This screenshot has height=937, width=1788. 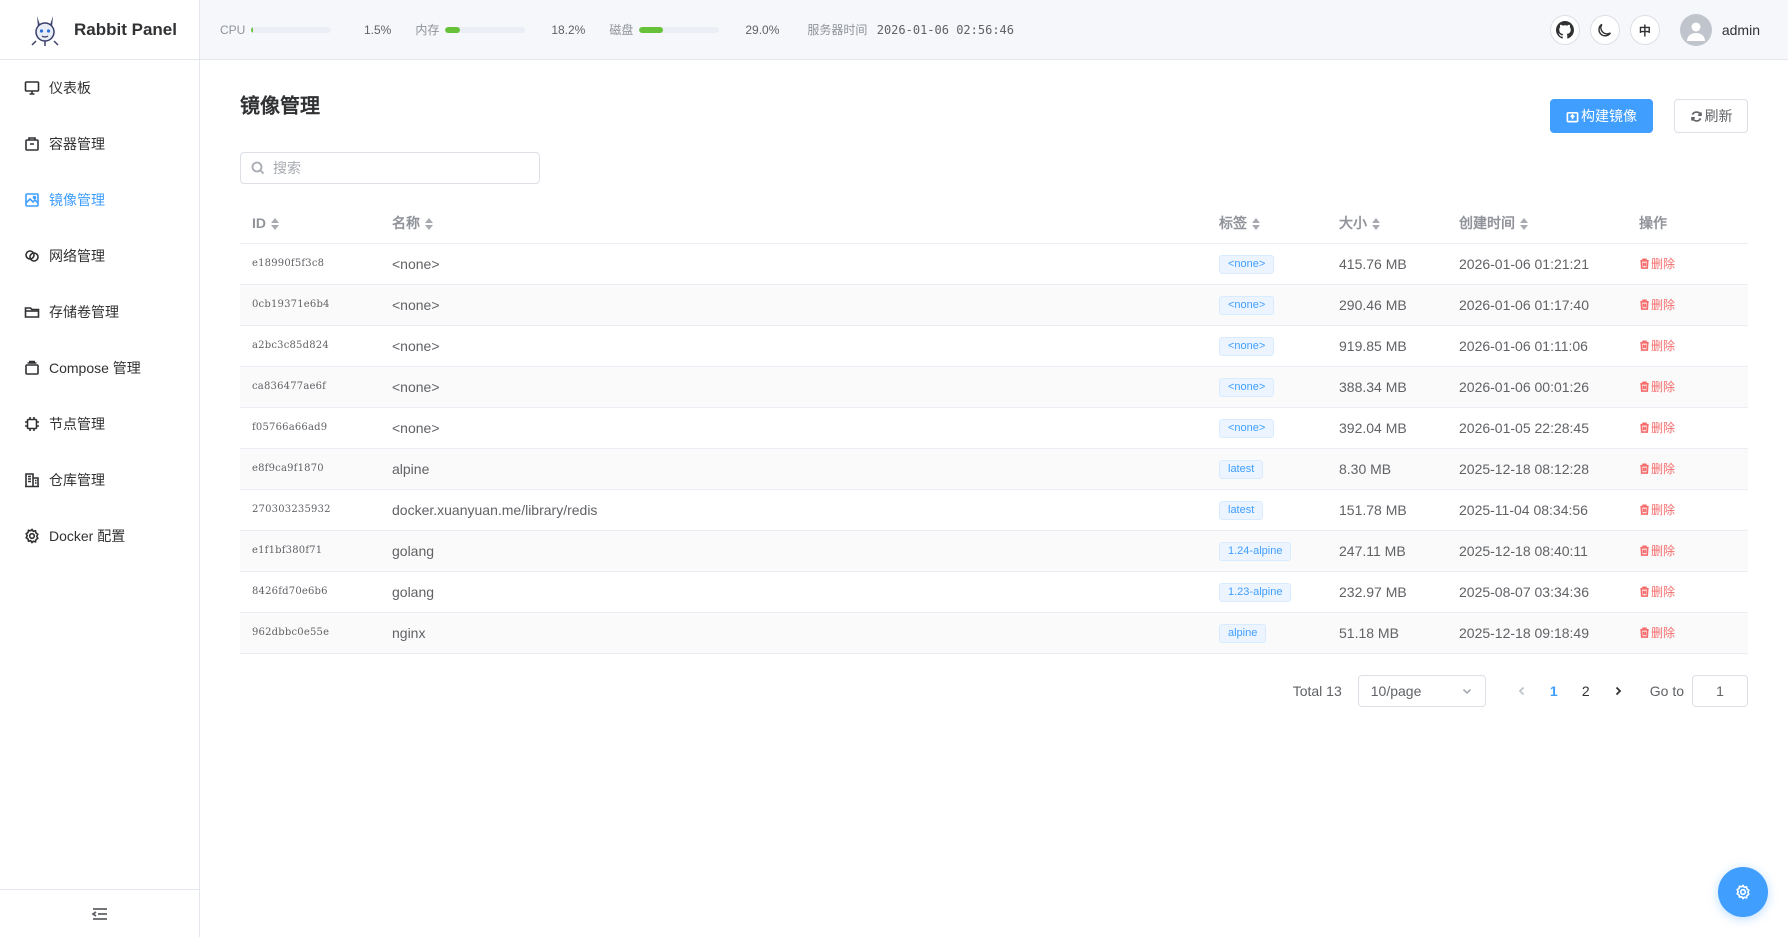 I want to click on language-button: 中, so click(x=1644, y=30).